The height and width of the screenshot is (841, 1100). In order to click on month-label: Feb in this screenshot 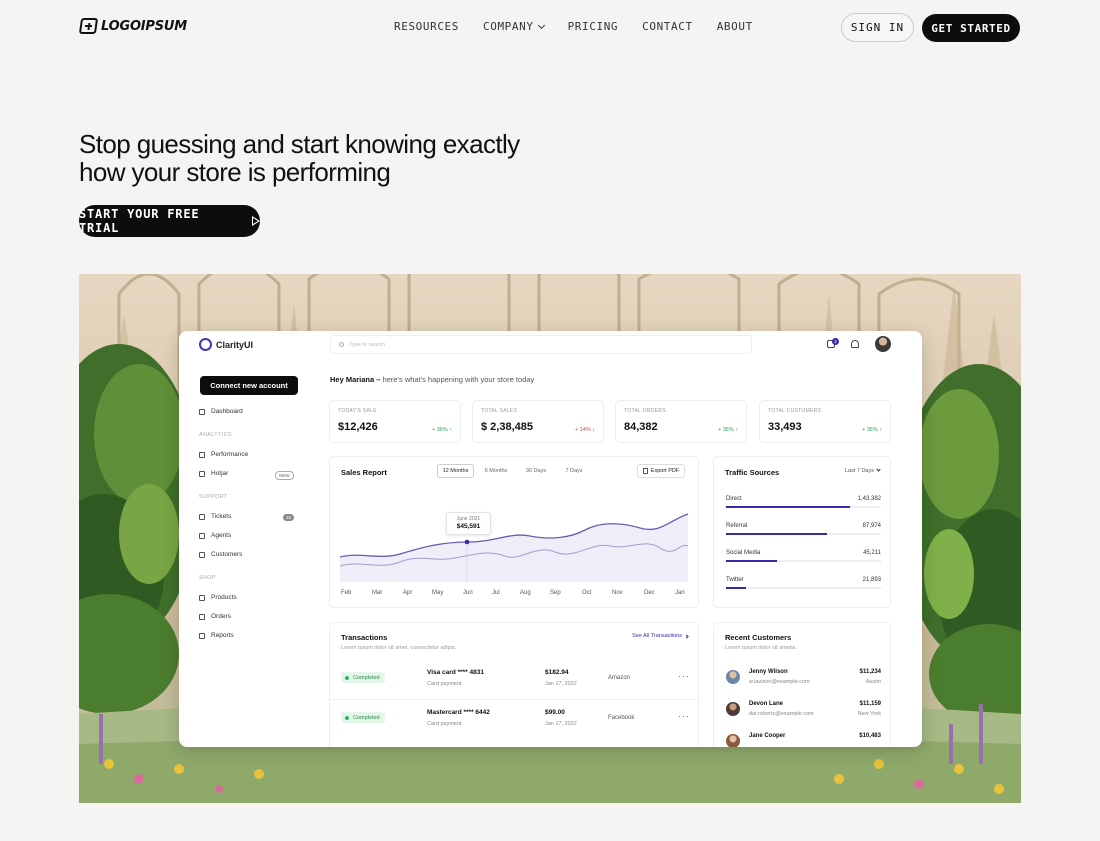, I will do `click(346, 593)`.